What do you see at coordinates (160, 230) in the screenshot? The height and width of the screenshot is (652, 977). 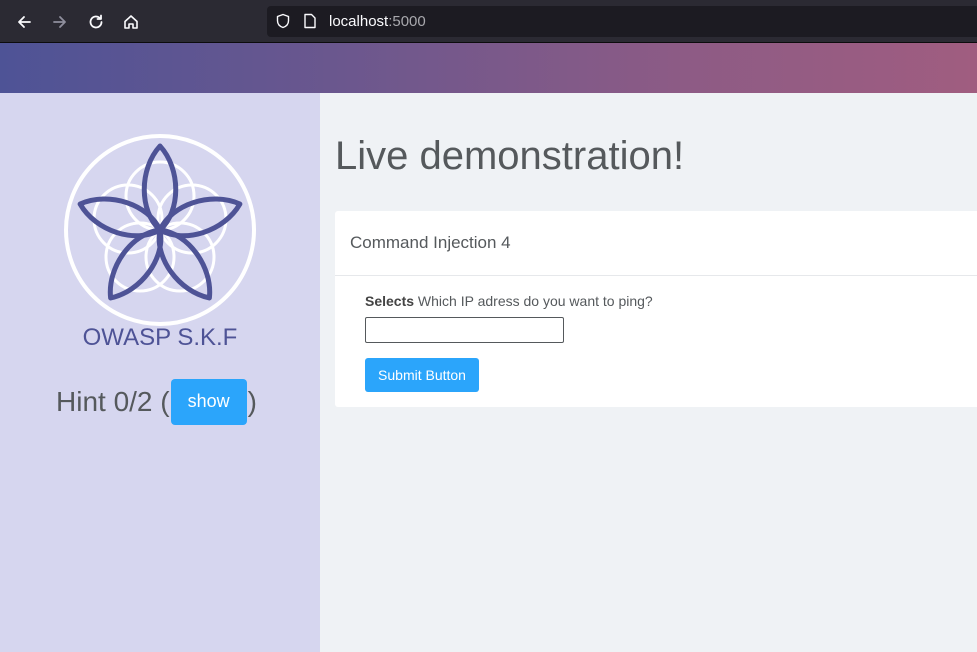 I see `owasp-skf-logo` at bounding box center [160, 230].